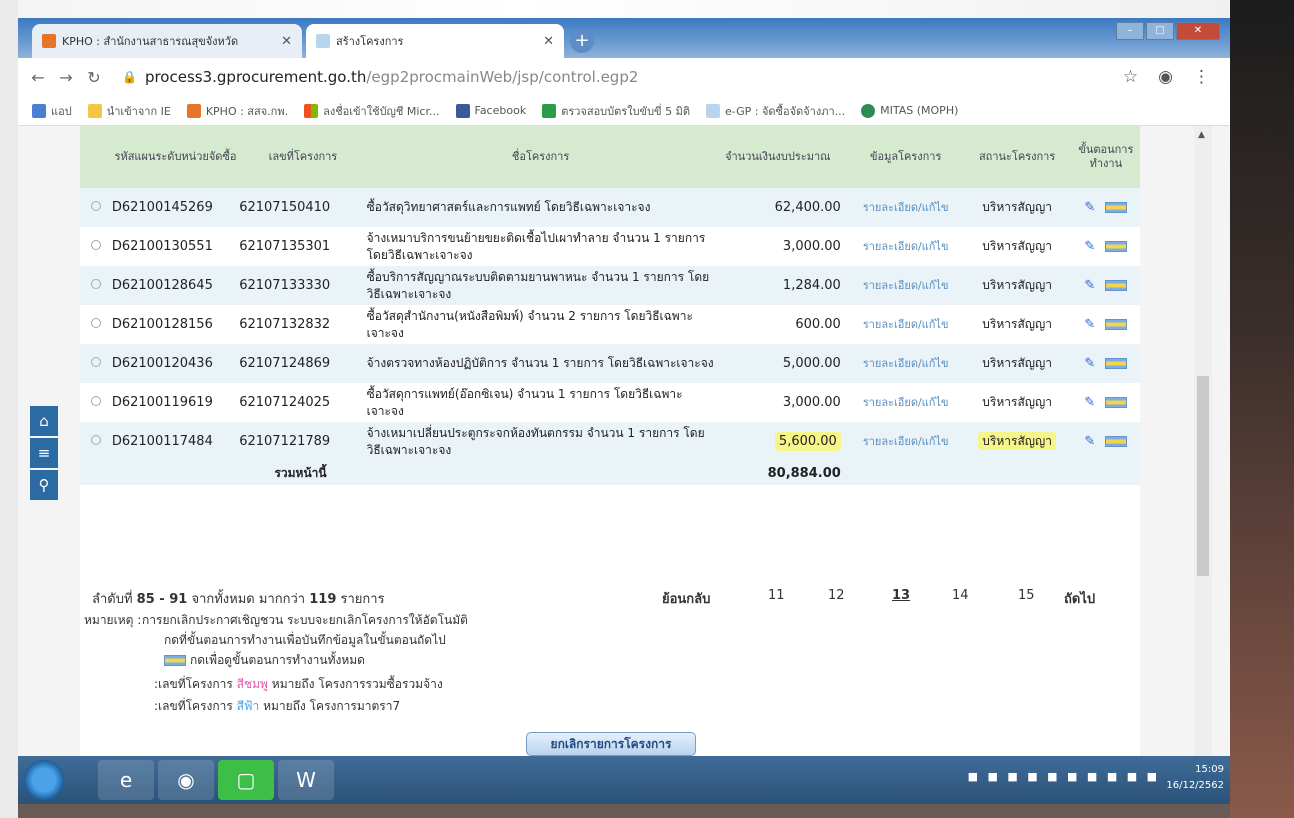 This screenshot has width=1294, height=818. I want to click on bookmark-apps: แอป, so click(52, 111).